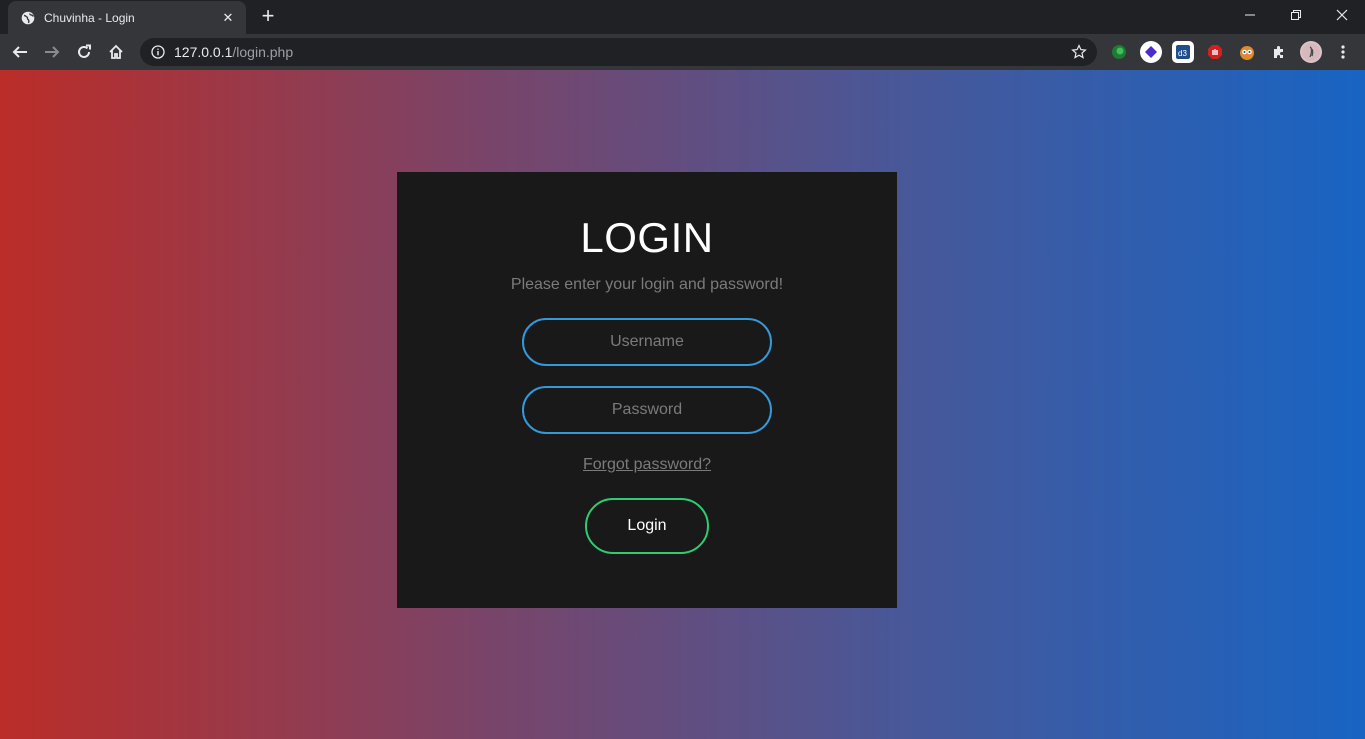  What do you see at coordinates (20, 52) in the screenshot?
I see `back-button` at bounding box center [20, 52].